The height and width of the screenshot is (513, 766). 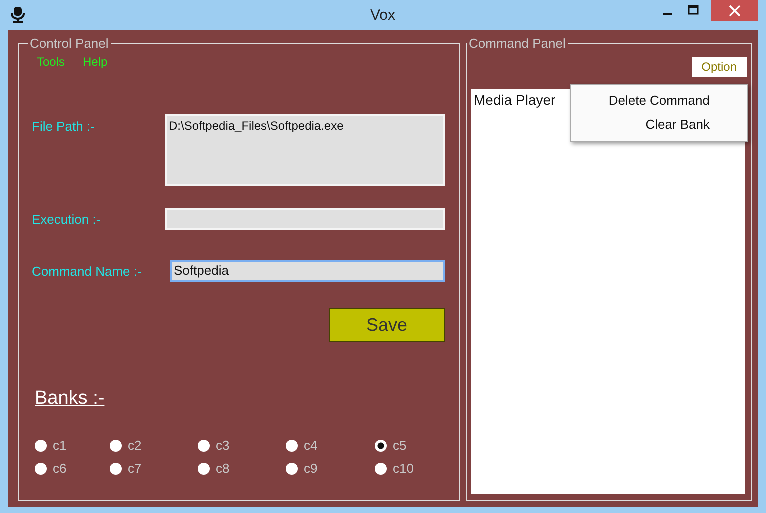 I want to click on menu-item: Delete Command, so click(x=659, y=101).